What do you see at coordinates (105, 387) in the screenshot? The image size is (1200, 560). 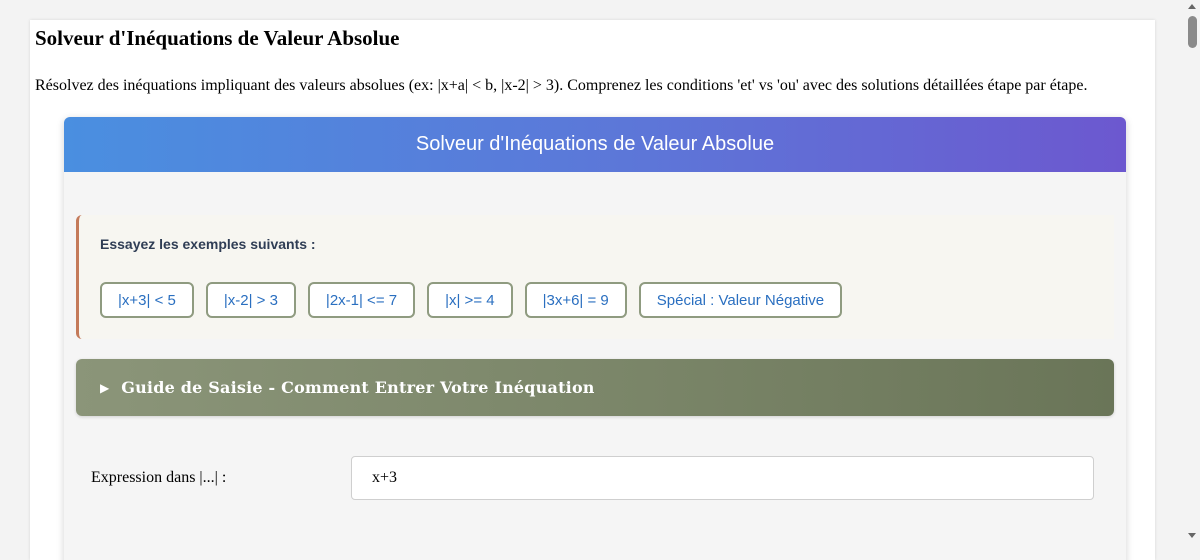 I see `expand-arrow-icon: ▶` at bounding box center [105, 387].